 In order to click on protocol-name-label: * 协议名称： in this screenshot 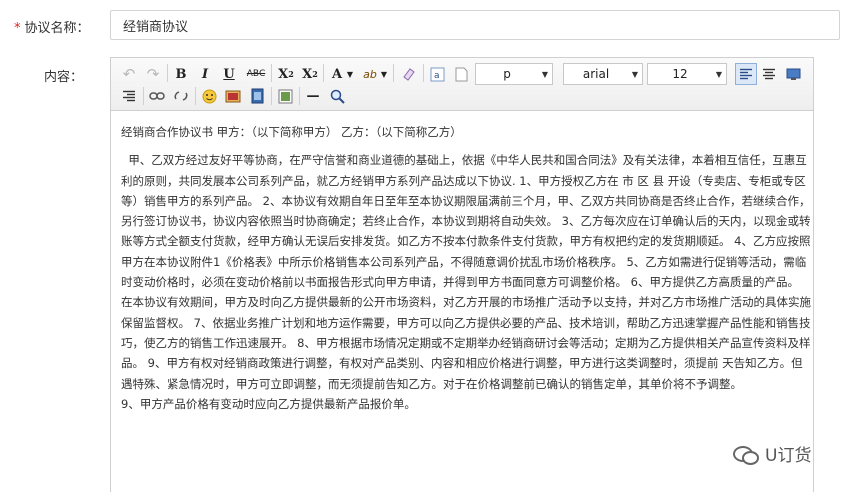, I will do `click(52, 26)`.